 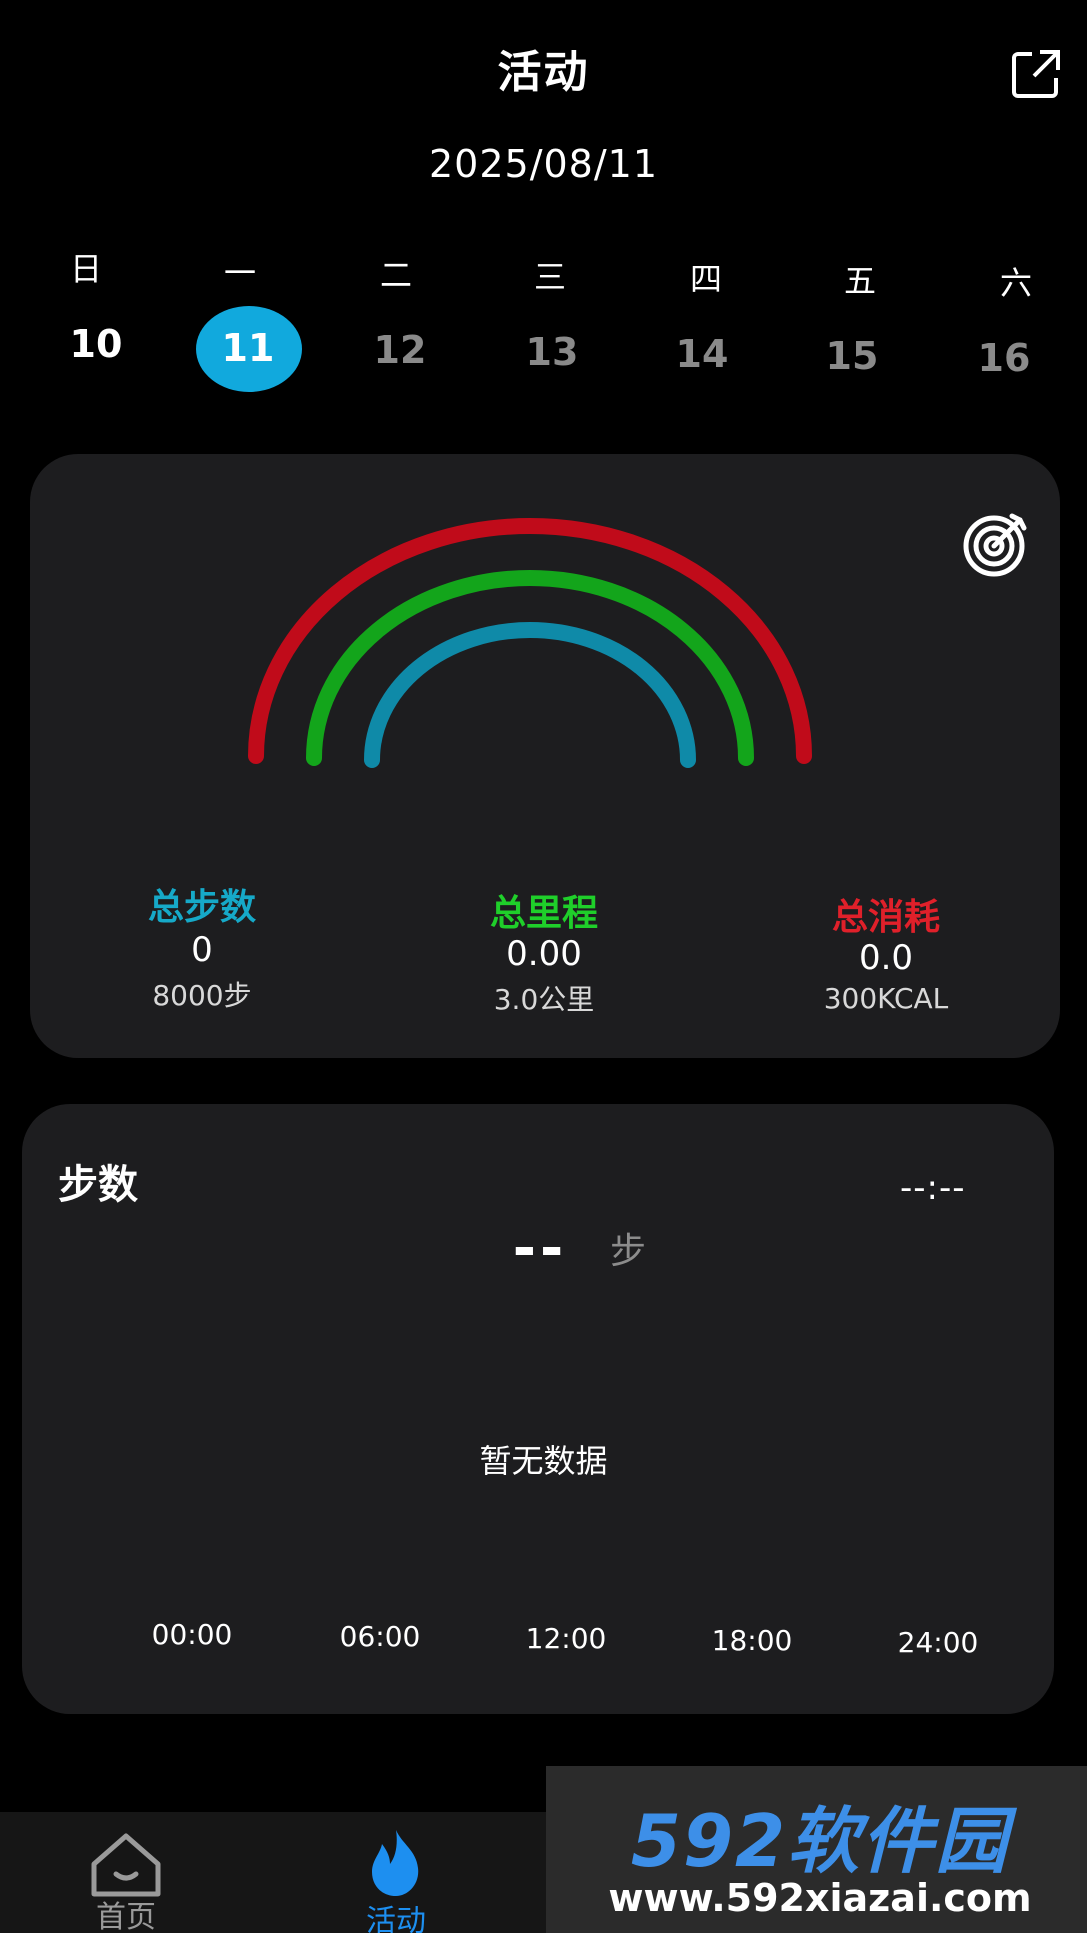 What do you see at coordinates (543, 913) in the screenshot?
I see `total-distance-label: 总里程` at bounding box center [543, 913].